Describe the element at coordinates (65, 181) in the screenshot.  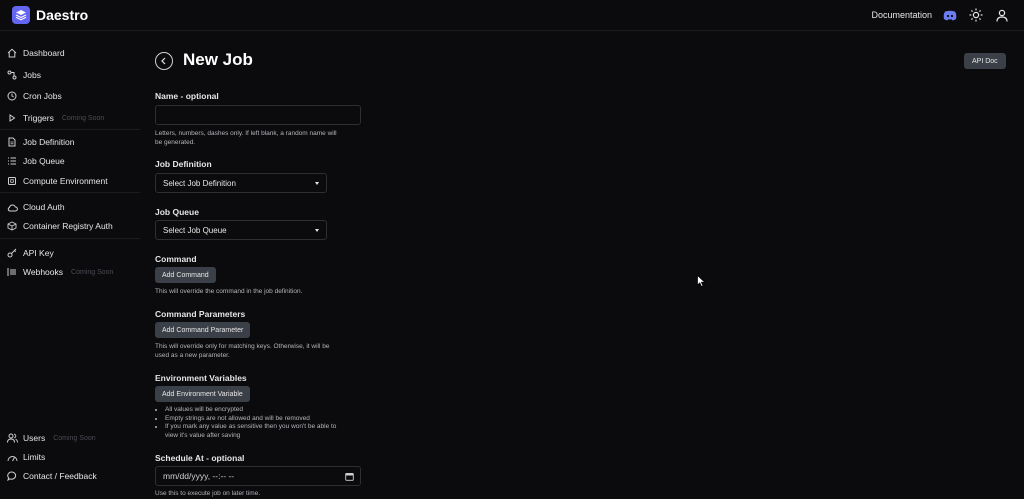
I see `sidebar-item-label: Compute Environment` at that location.